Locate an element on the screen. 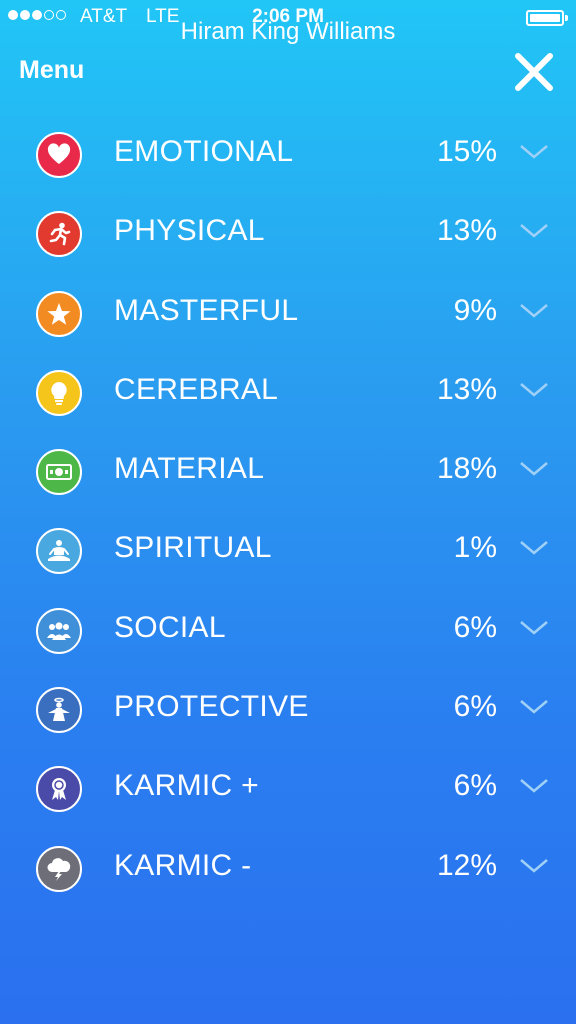  close-icon is located at coordinates (534, 72).